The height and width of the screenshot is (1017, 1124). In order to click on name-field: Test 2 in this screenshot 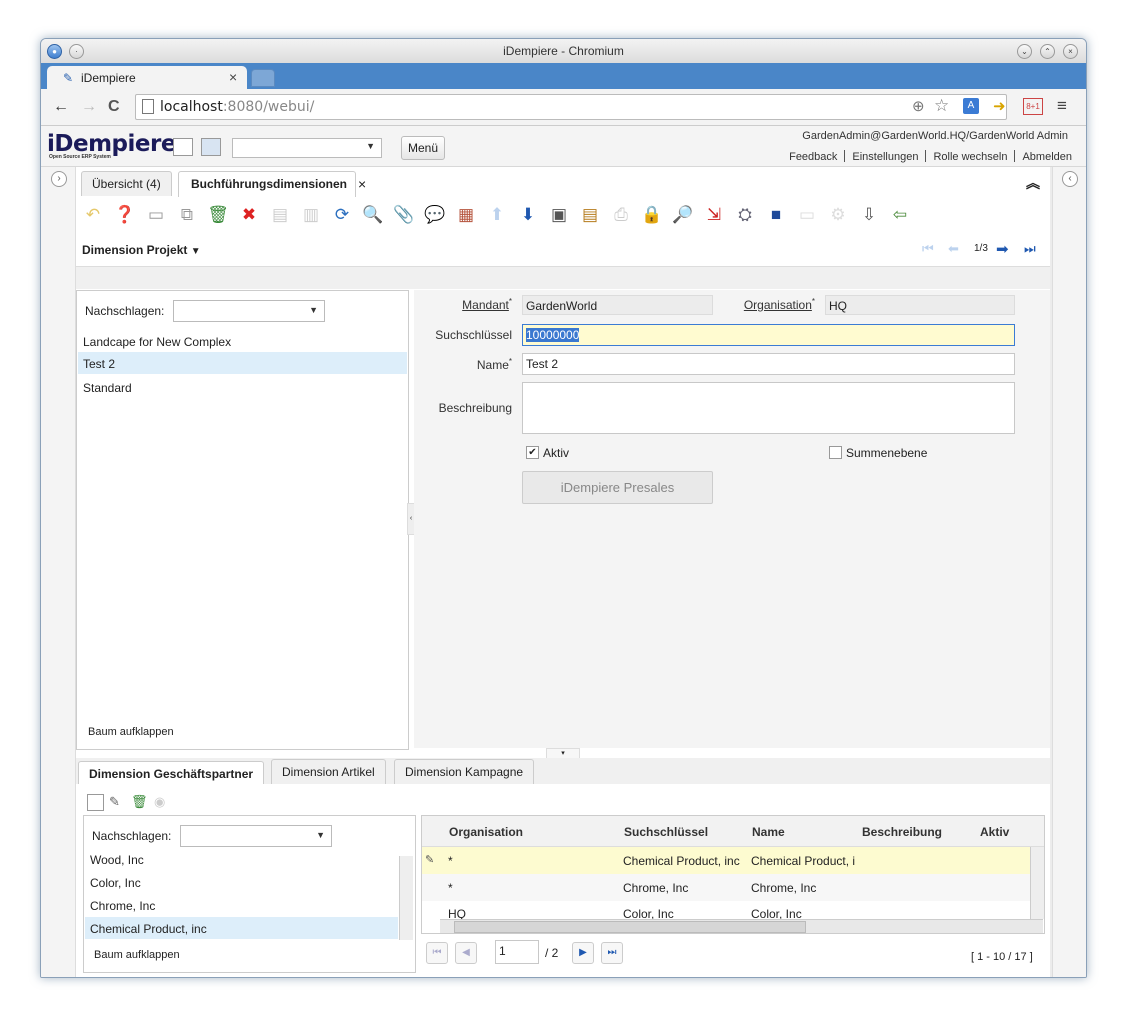, I will do `click(768, 364)`.